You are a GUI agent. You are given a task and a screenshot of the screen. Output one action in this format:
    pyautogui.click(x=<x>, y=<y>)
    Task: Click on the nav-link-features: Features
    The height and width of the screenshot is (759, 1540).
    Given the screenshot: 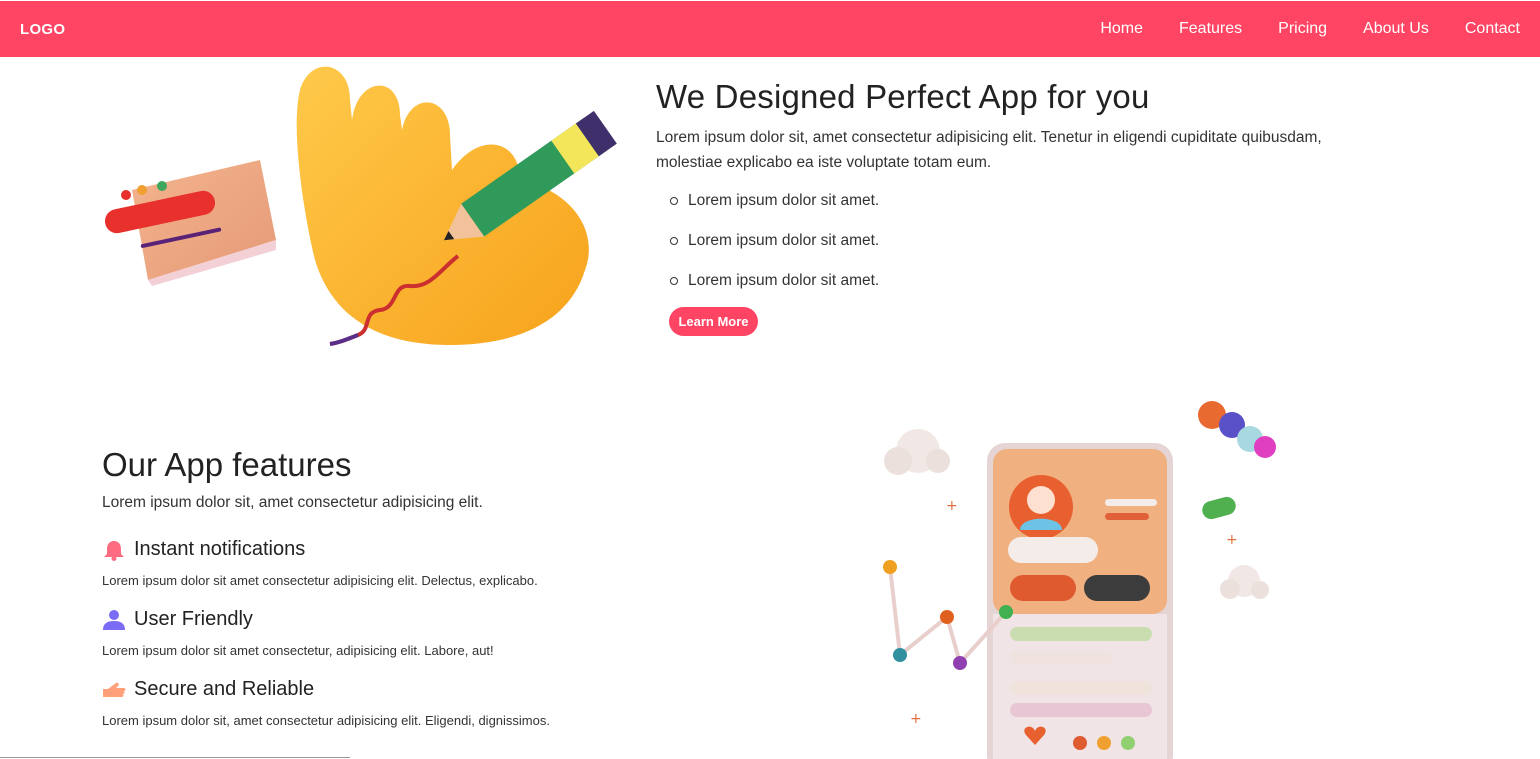 What is the action you would take?
    pyautogui.click(x=1210, y=29)
    